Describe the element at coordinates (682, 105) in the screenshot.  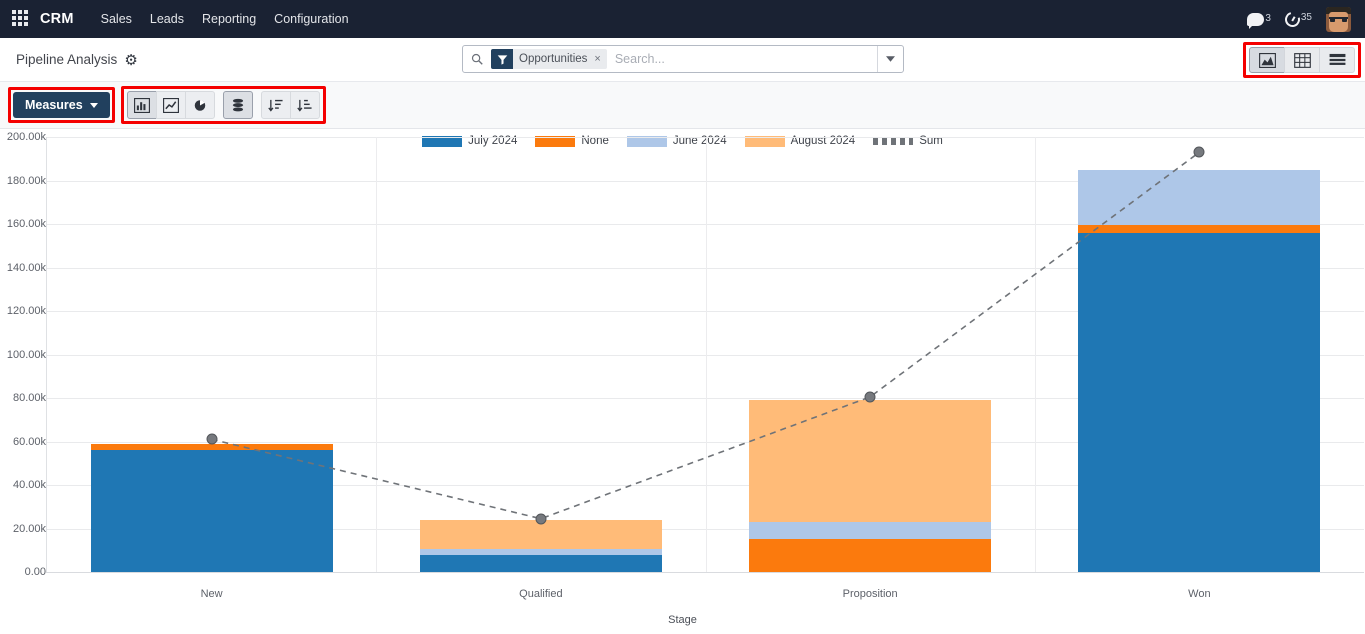
I see `graph-toolbar: Measures` at that location.